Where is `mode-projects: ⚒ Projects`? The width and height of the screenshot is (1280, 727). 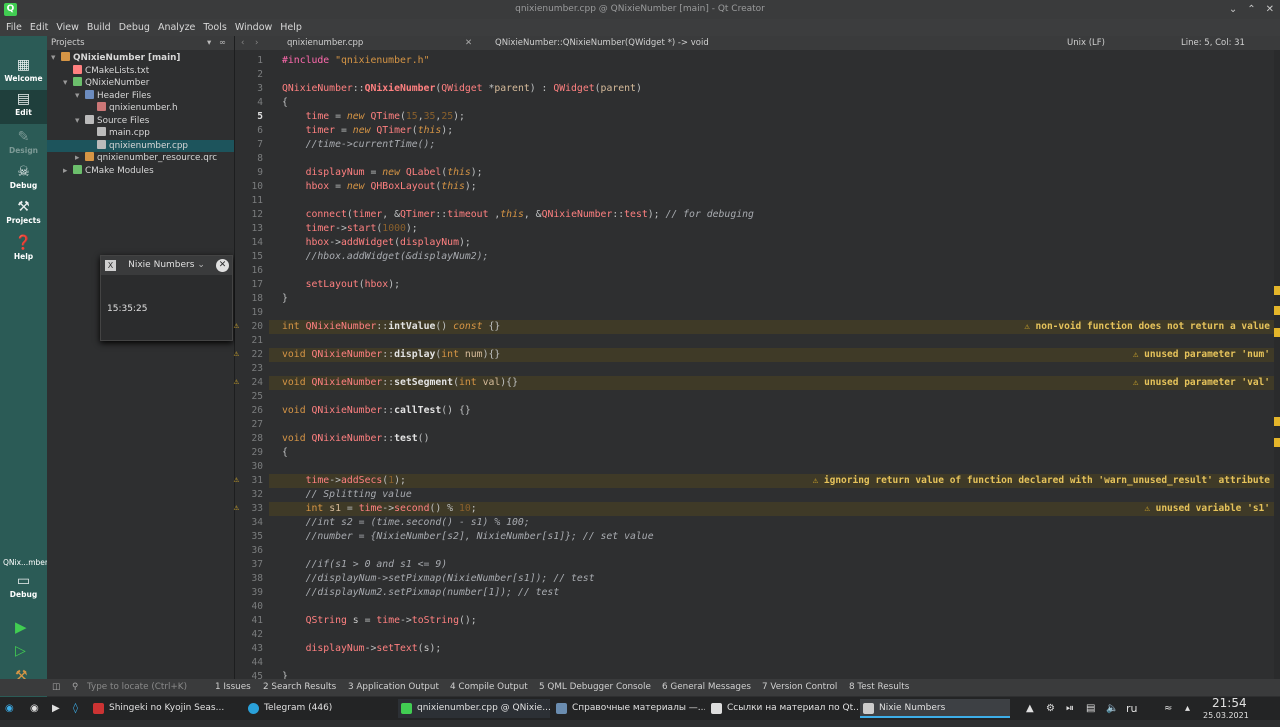 mode-projects: ⚒ Projects is located at coordinates (23, 215).